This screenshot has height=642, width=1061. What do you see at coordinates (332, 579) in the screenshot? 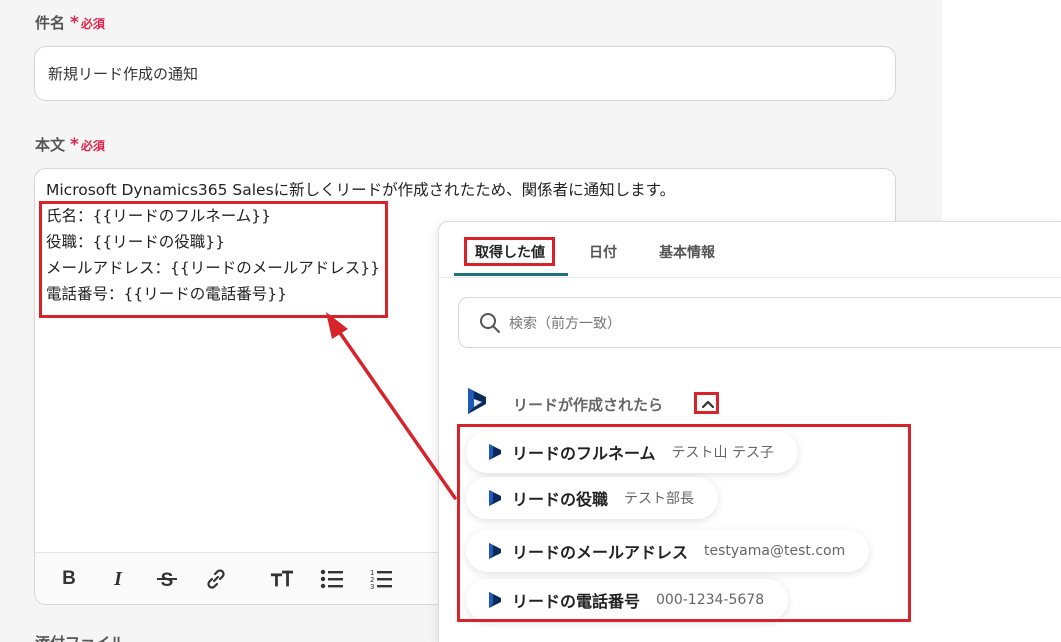
I see `bullet-list-icon` at bounding box center [332, 579].